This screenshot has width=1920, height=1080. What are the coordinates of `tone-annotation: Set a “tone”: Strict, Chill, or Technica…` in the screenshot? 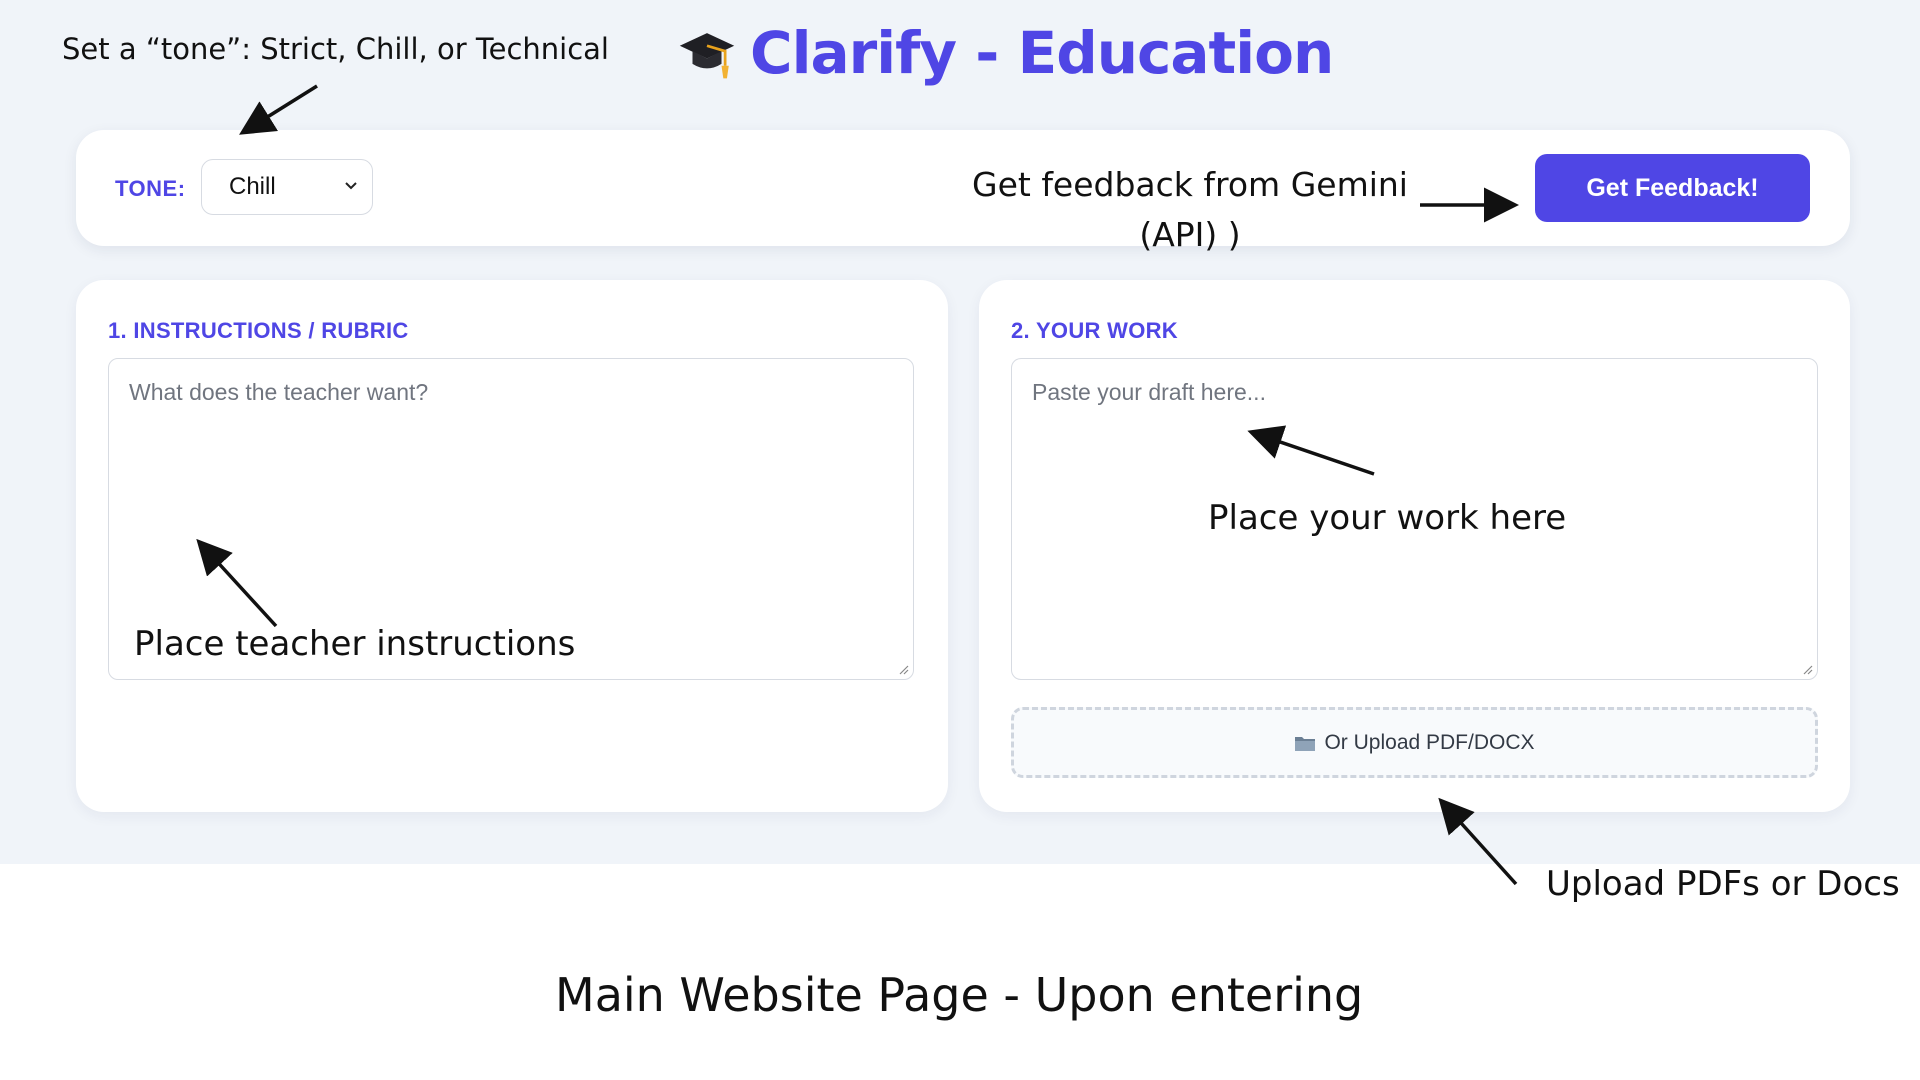 It's located at (335, 49).